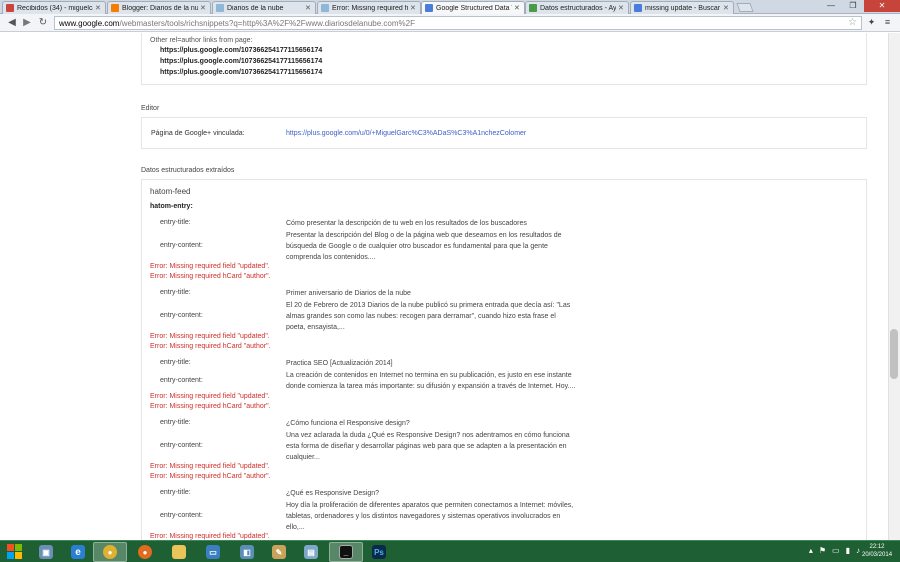 This screenshot has height=562, width=900. Describe the element at coordinates (822, 550) in the screenshot. I see `flag-icon: ⚑` at that location.